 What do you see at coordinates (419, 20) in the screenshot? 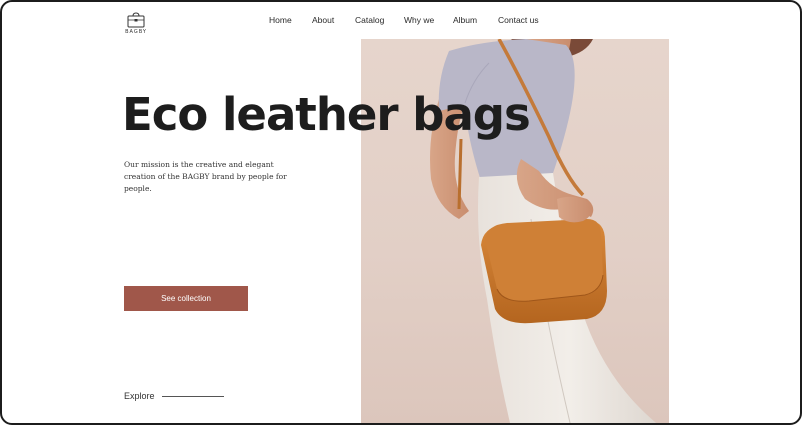
I see `nav-item-why-we: Why we` at bounding box center [419, 20].